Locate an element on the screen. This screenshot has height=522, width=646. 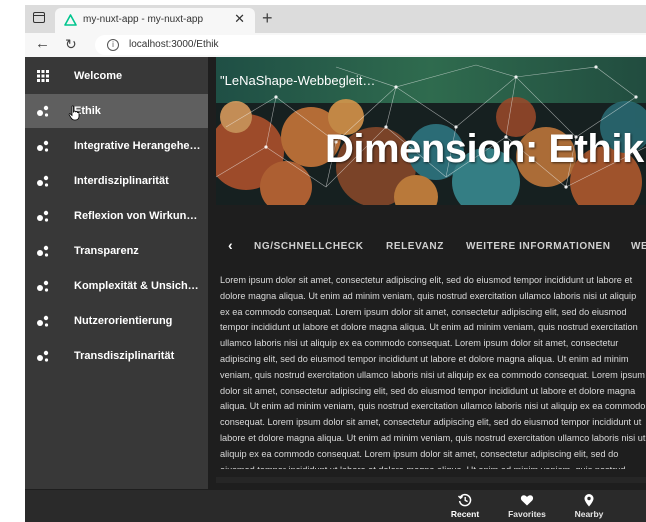
grid-icon is located at coordinates (43, 76).